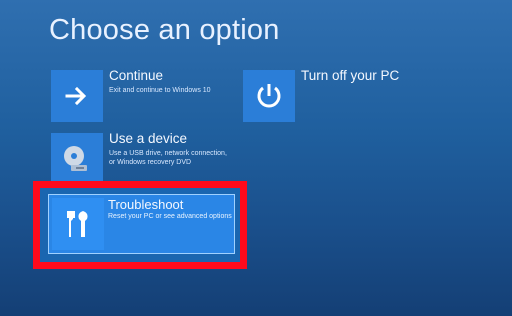  Describe the element at coordinates (338, 95) in the screenshot. I see `turn-off-option-button: Turn off your PC` at that location.